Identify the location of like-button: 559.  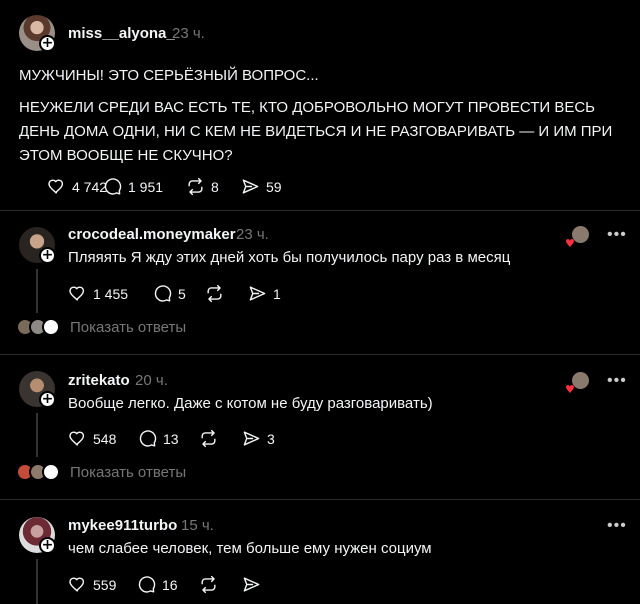
(92, 584).